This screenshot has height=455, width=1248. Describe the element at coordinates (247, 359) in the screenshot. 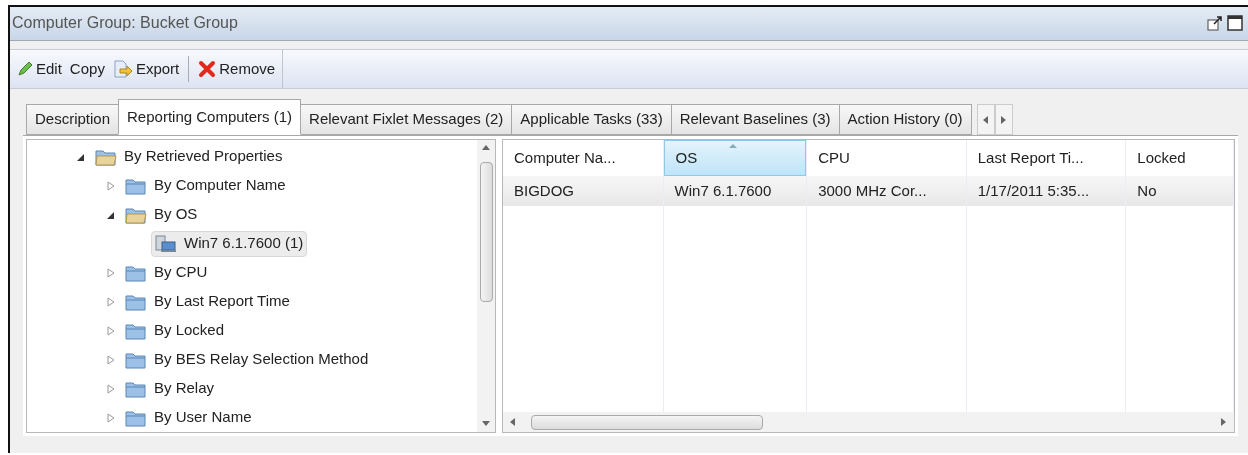

I see `tree-item: By BES Relay Selection Method` at that location.